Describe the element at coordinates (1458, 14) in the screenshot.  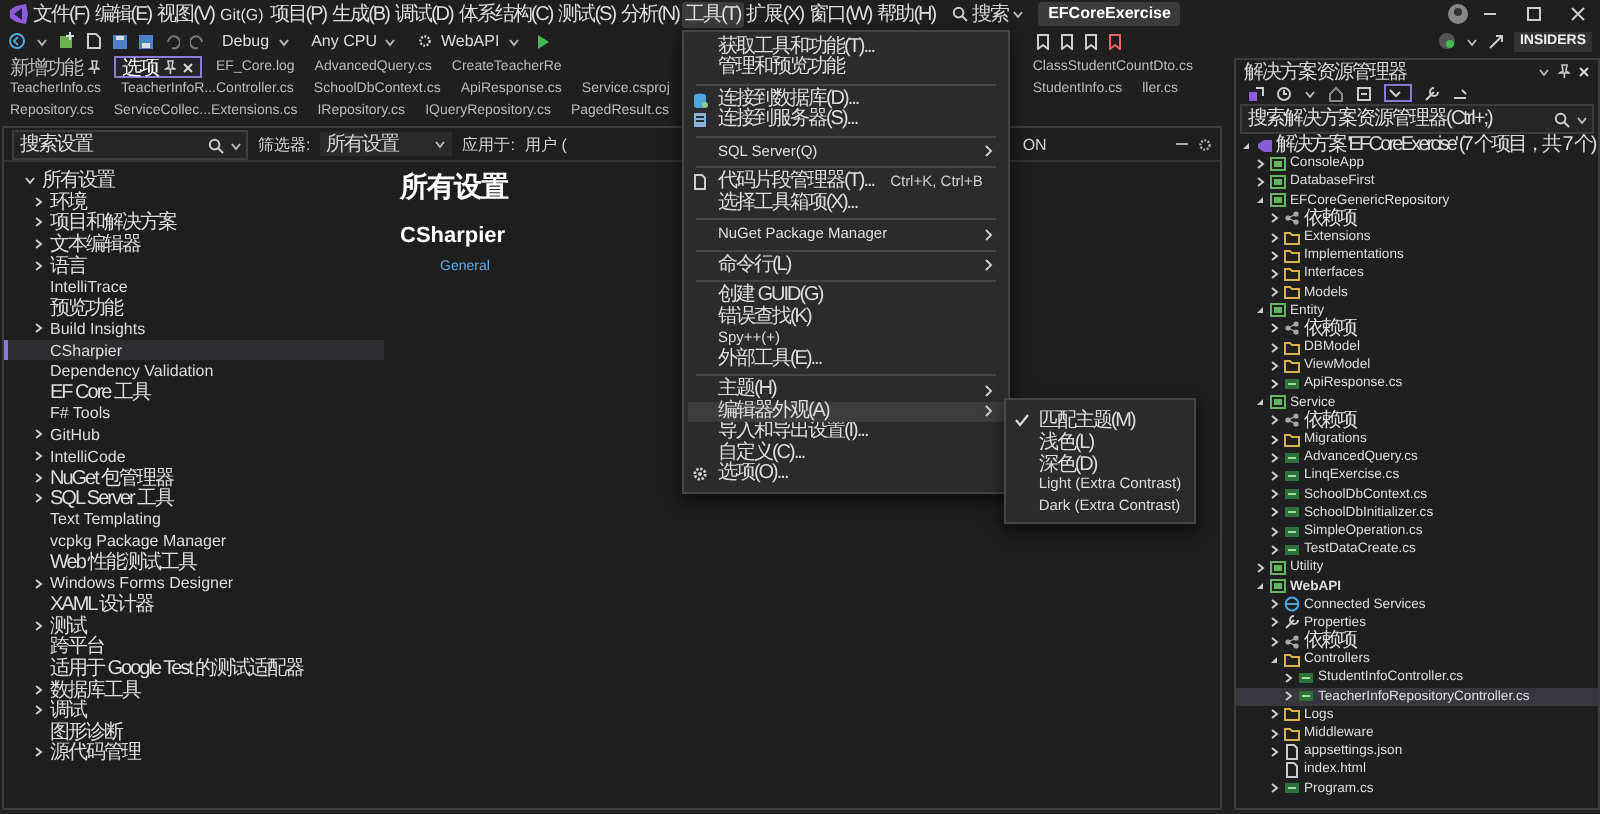
I see `avatar-icon` at that location.